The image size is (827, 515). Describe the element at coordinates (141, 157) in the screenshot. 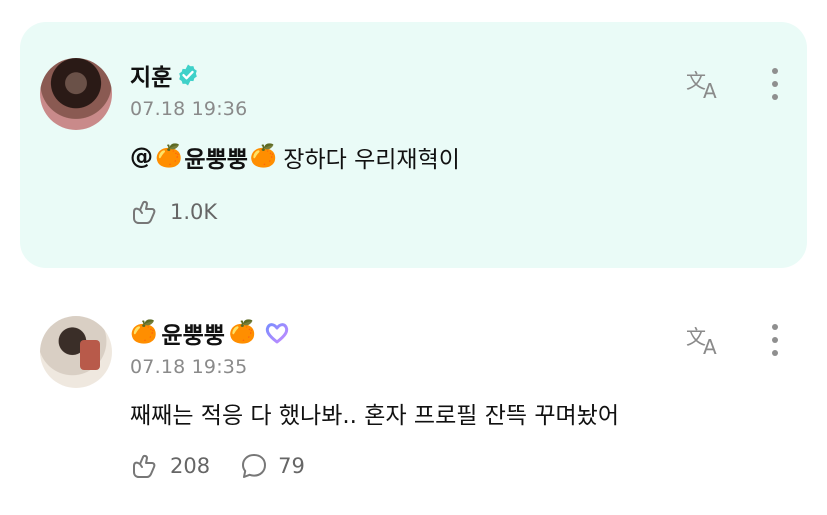

I see `mention-prefix: @` at that location.